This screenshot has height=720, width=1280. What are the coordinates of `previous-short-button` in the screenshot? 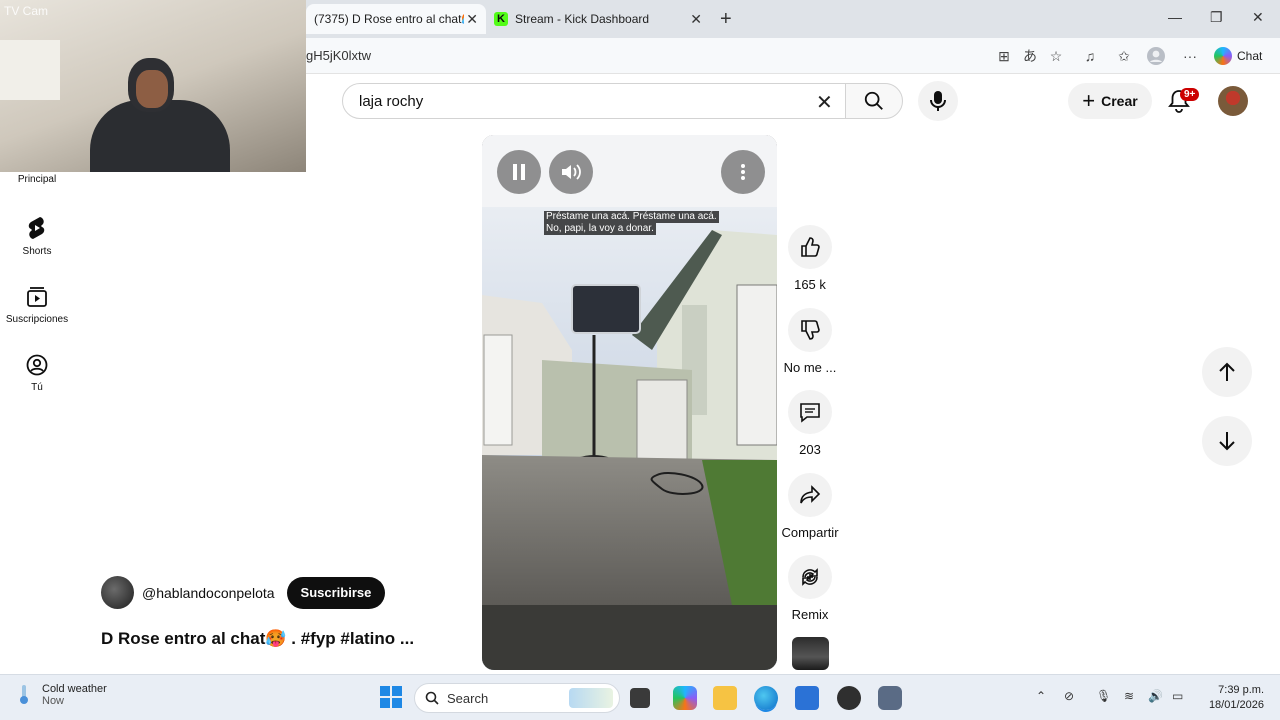 It's located at (1227, 372).